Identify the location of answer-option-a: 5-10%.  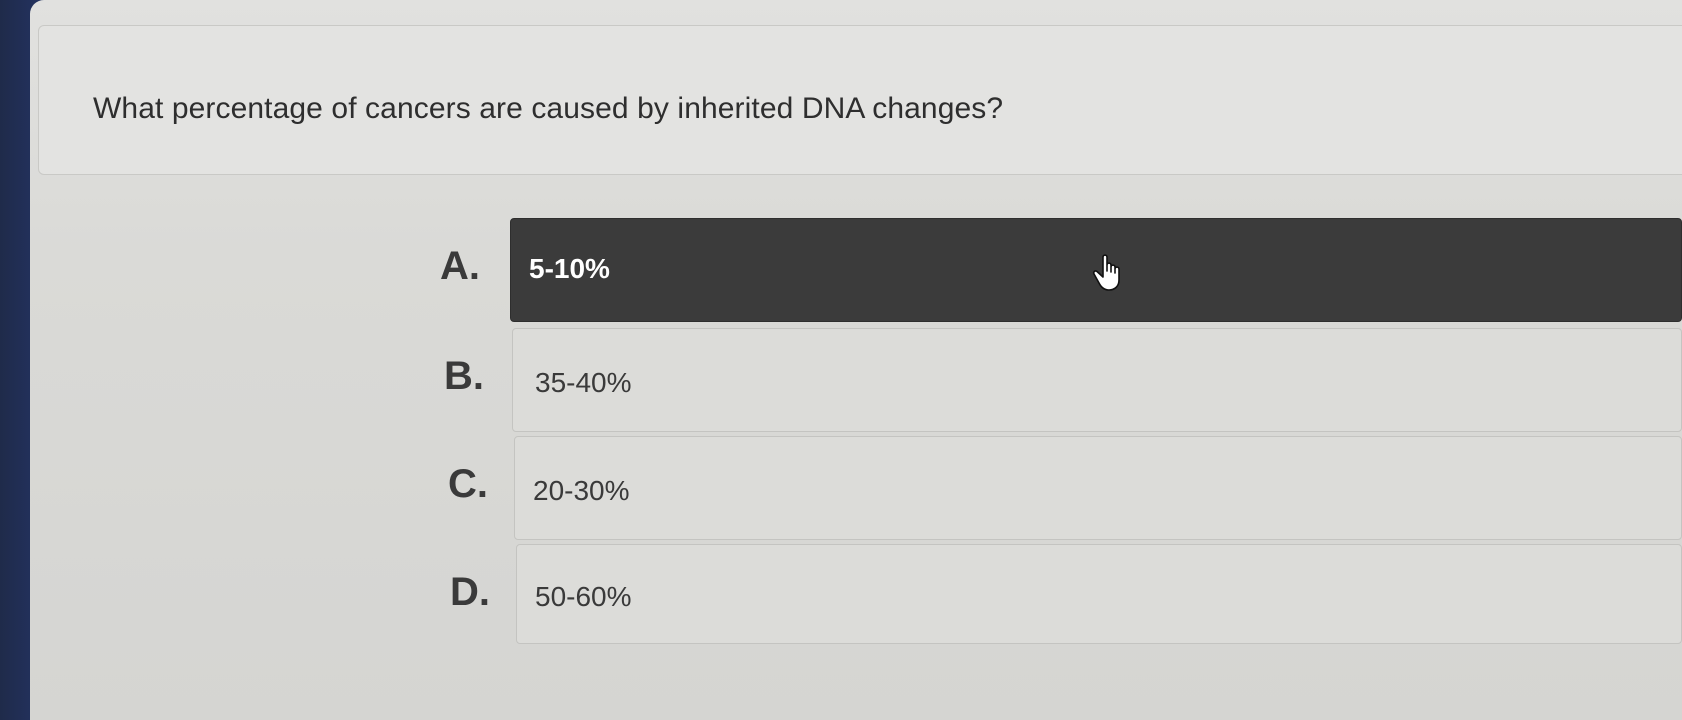
(1096, 270).